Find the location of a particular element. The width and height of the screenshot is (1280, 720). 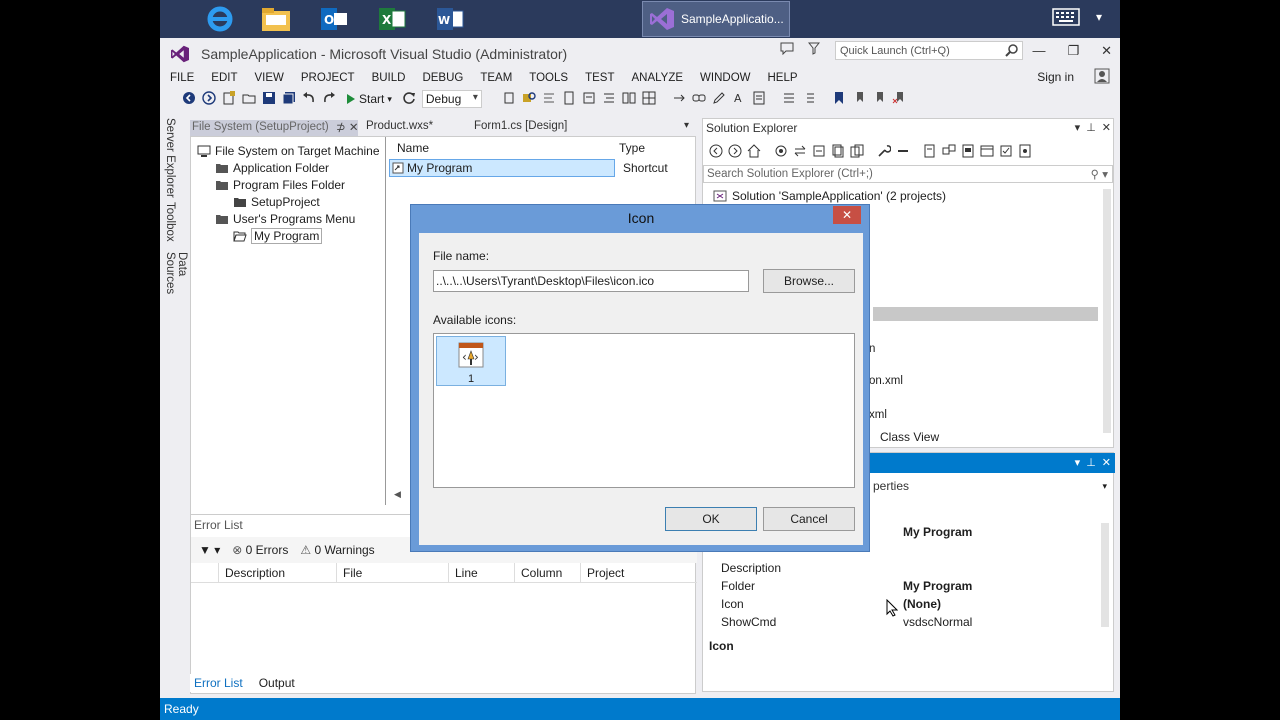

tab-product-wxs: Product.wxs* is located at coordinates (399, 126).